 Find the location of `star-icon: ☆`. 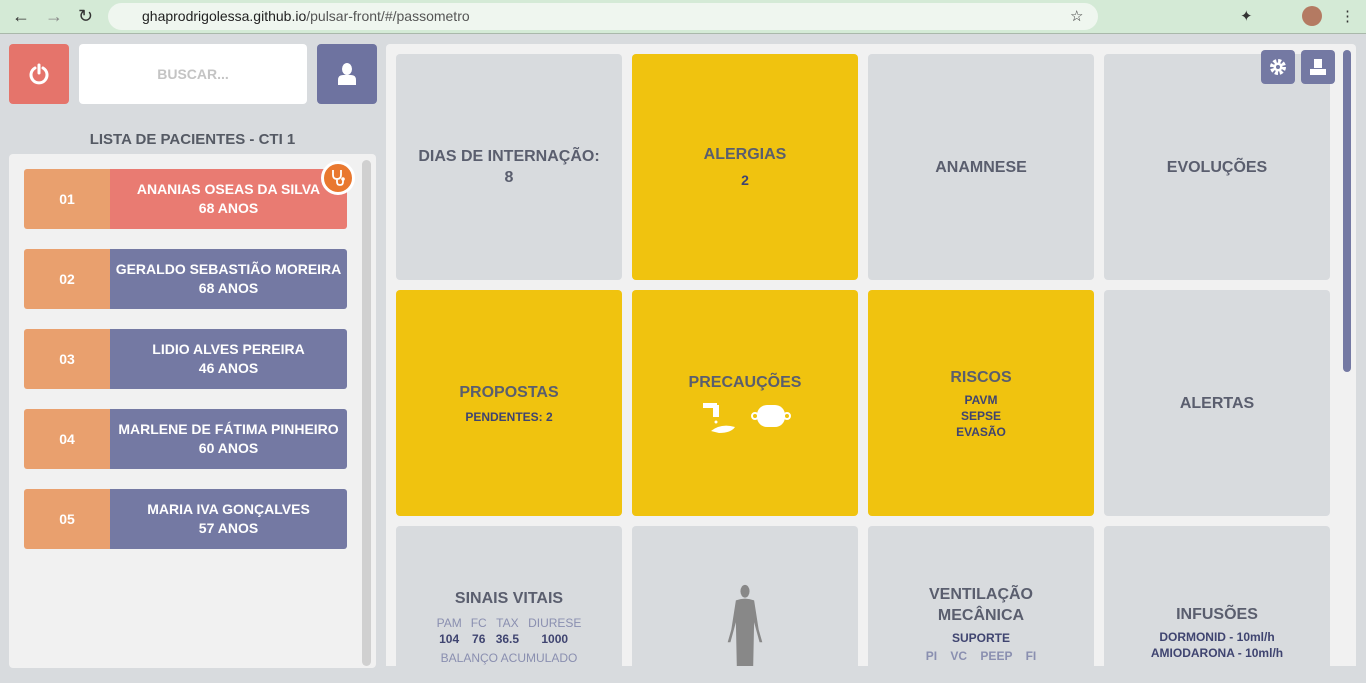

star-icon: ☆ is located at coordinates (1076, 16).